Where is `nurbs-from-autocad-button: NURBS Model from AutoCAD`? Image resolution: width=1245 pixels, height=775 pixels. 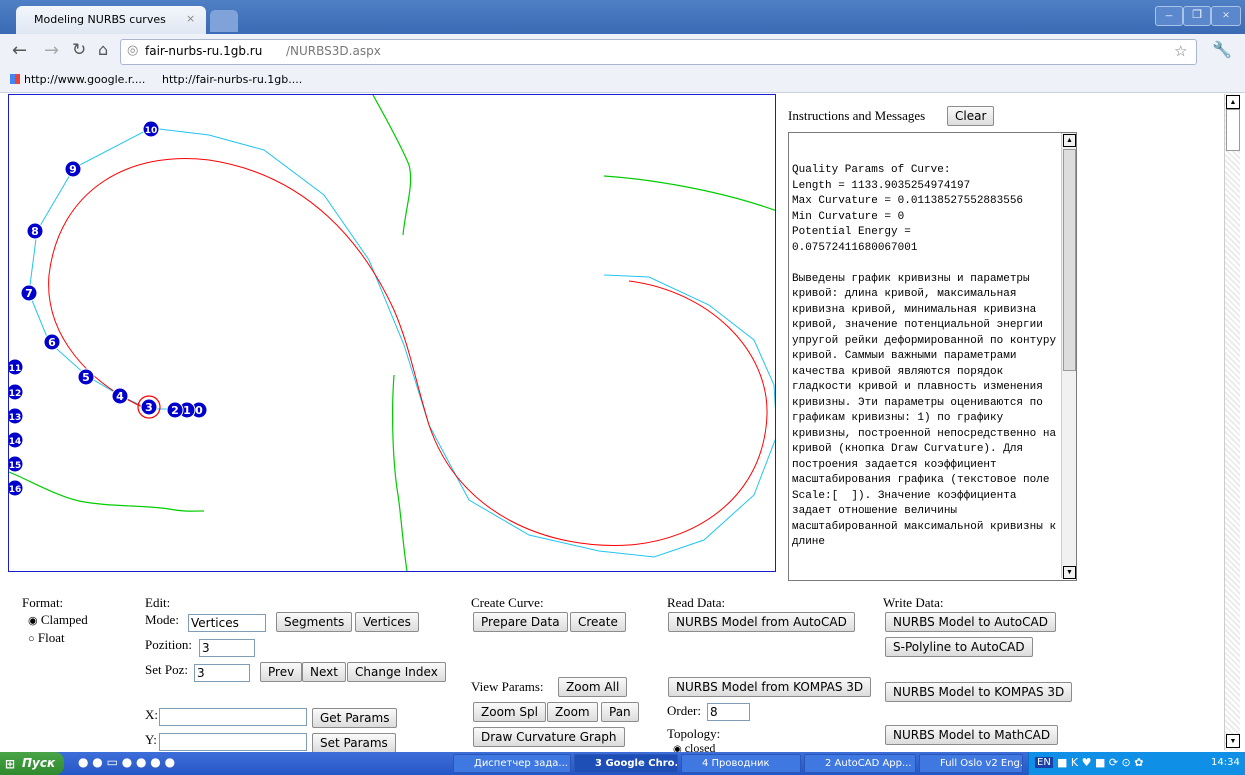
nurbs-from-autocad-button: NURBS Model from AutoCAD is located at coordinates (761, 622).